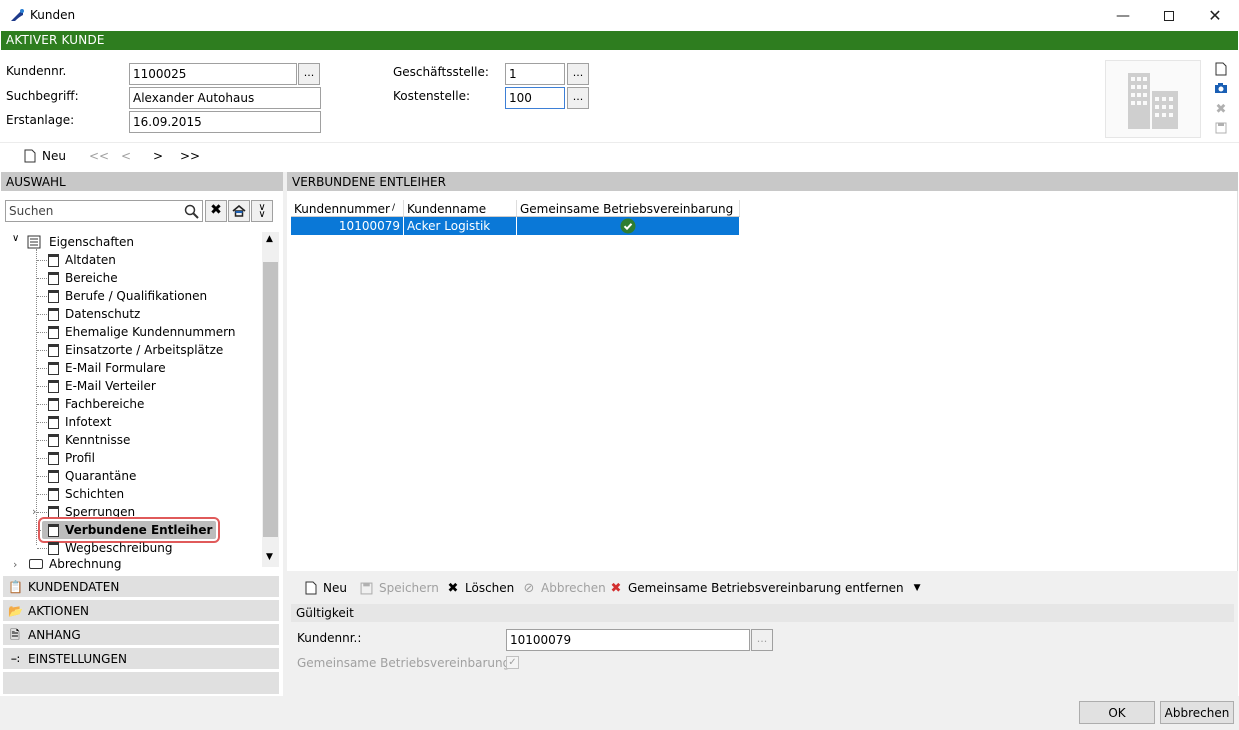  I want to click on kundennr-field: 1100025, so click(213, 74).